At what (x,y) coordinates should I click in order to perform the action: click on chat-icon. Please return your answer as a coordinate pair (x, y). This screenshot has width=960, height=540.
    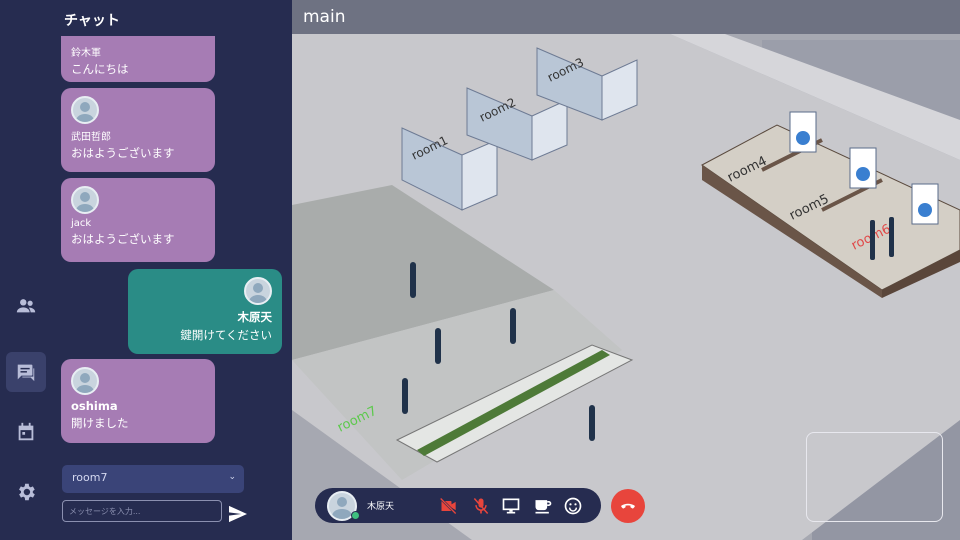
    Looking at the image, I should click on (26, 373).